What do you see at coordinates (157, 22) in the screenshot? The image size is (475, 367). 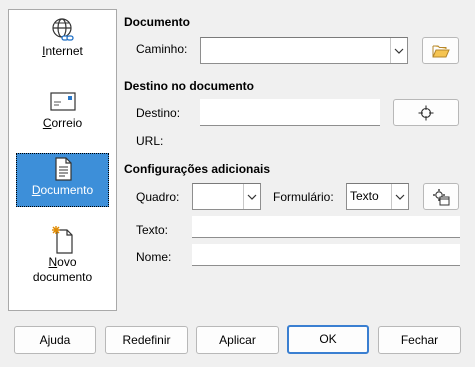 I see `document-heading: Documento` at bounding box center [157, 22].